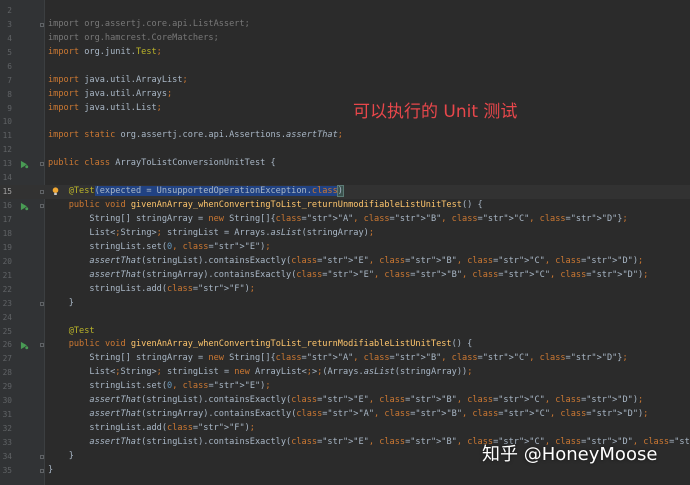 The image size is (690, 485). Describe the element at coordinates (7, 387) in the screenshot. I see `line-number: 29` at that location.